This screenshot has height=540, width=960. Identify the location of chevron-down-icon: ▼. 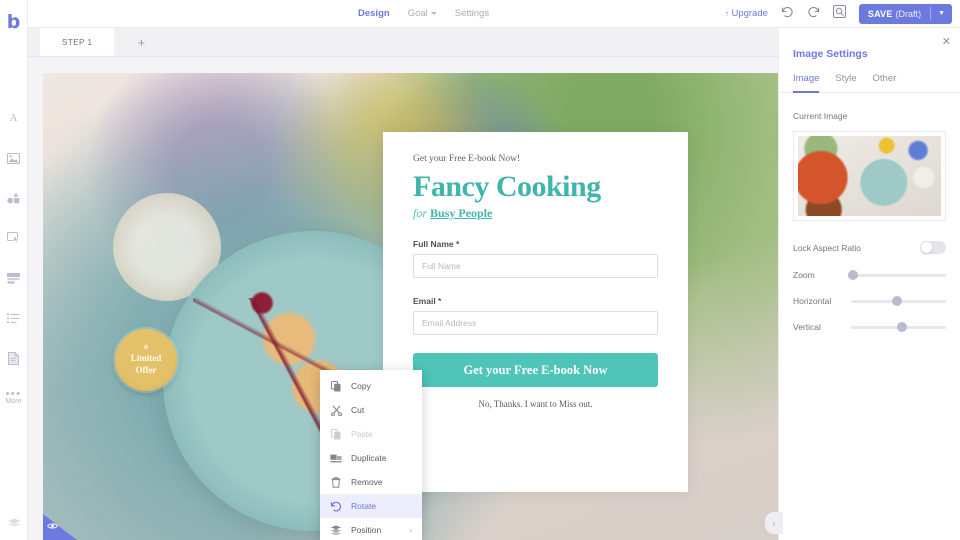
(941, 13).